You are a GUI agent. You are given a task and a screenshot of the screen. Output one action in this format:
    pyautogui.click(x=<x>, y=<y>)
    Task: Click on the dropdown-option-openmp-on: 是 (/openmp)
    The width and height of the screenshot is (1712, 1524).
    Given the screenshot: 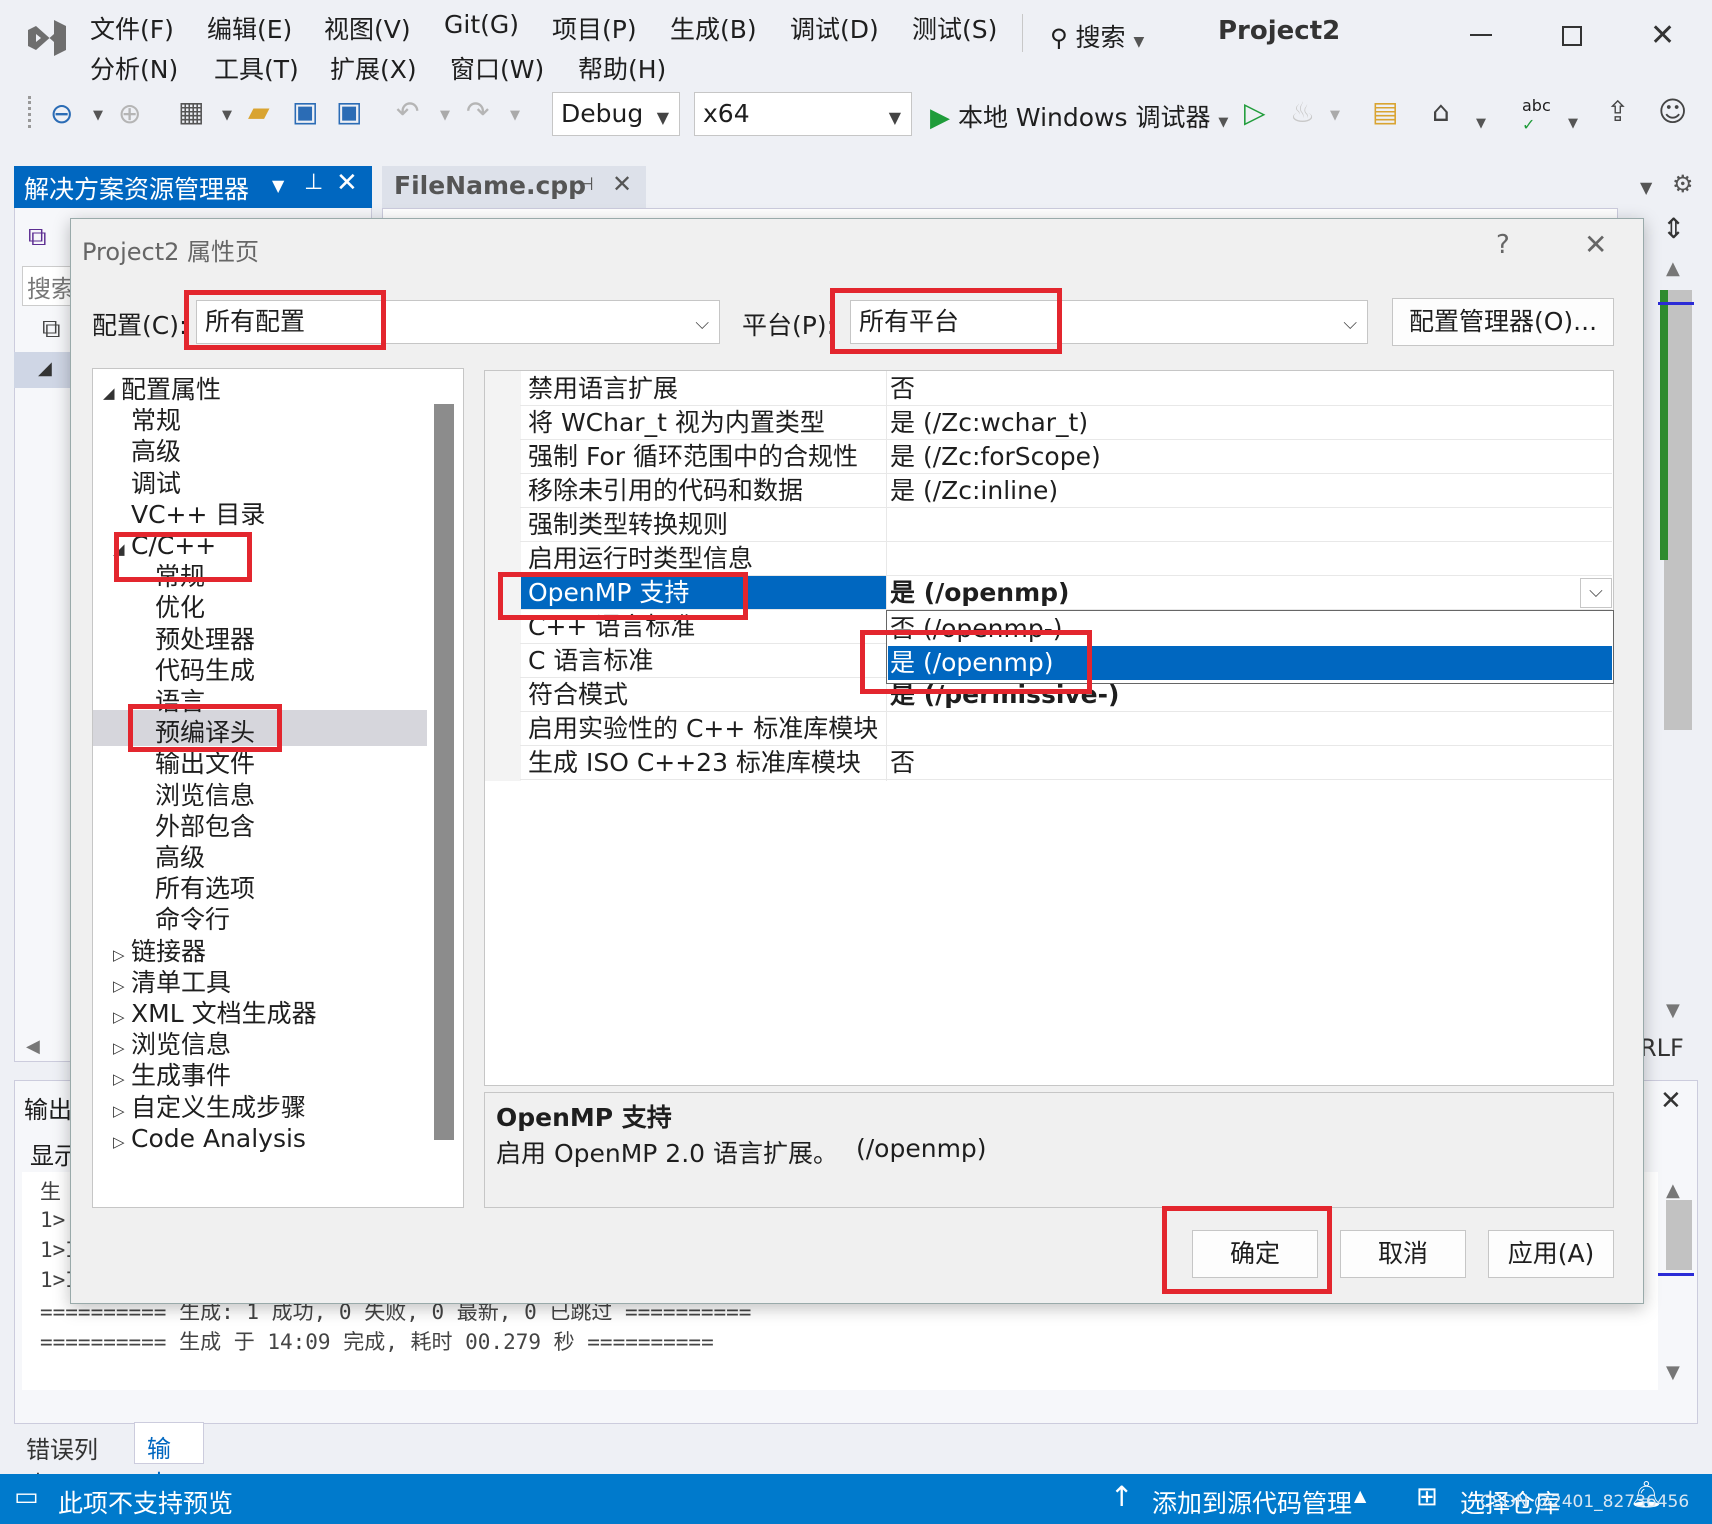 What is the action you would take?
    pyautogui.click(x=1250, y=663)
    